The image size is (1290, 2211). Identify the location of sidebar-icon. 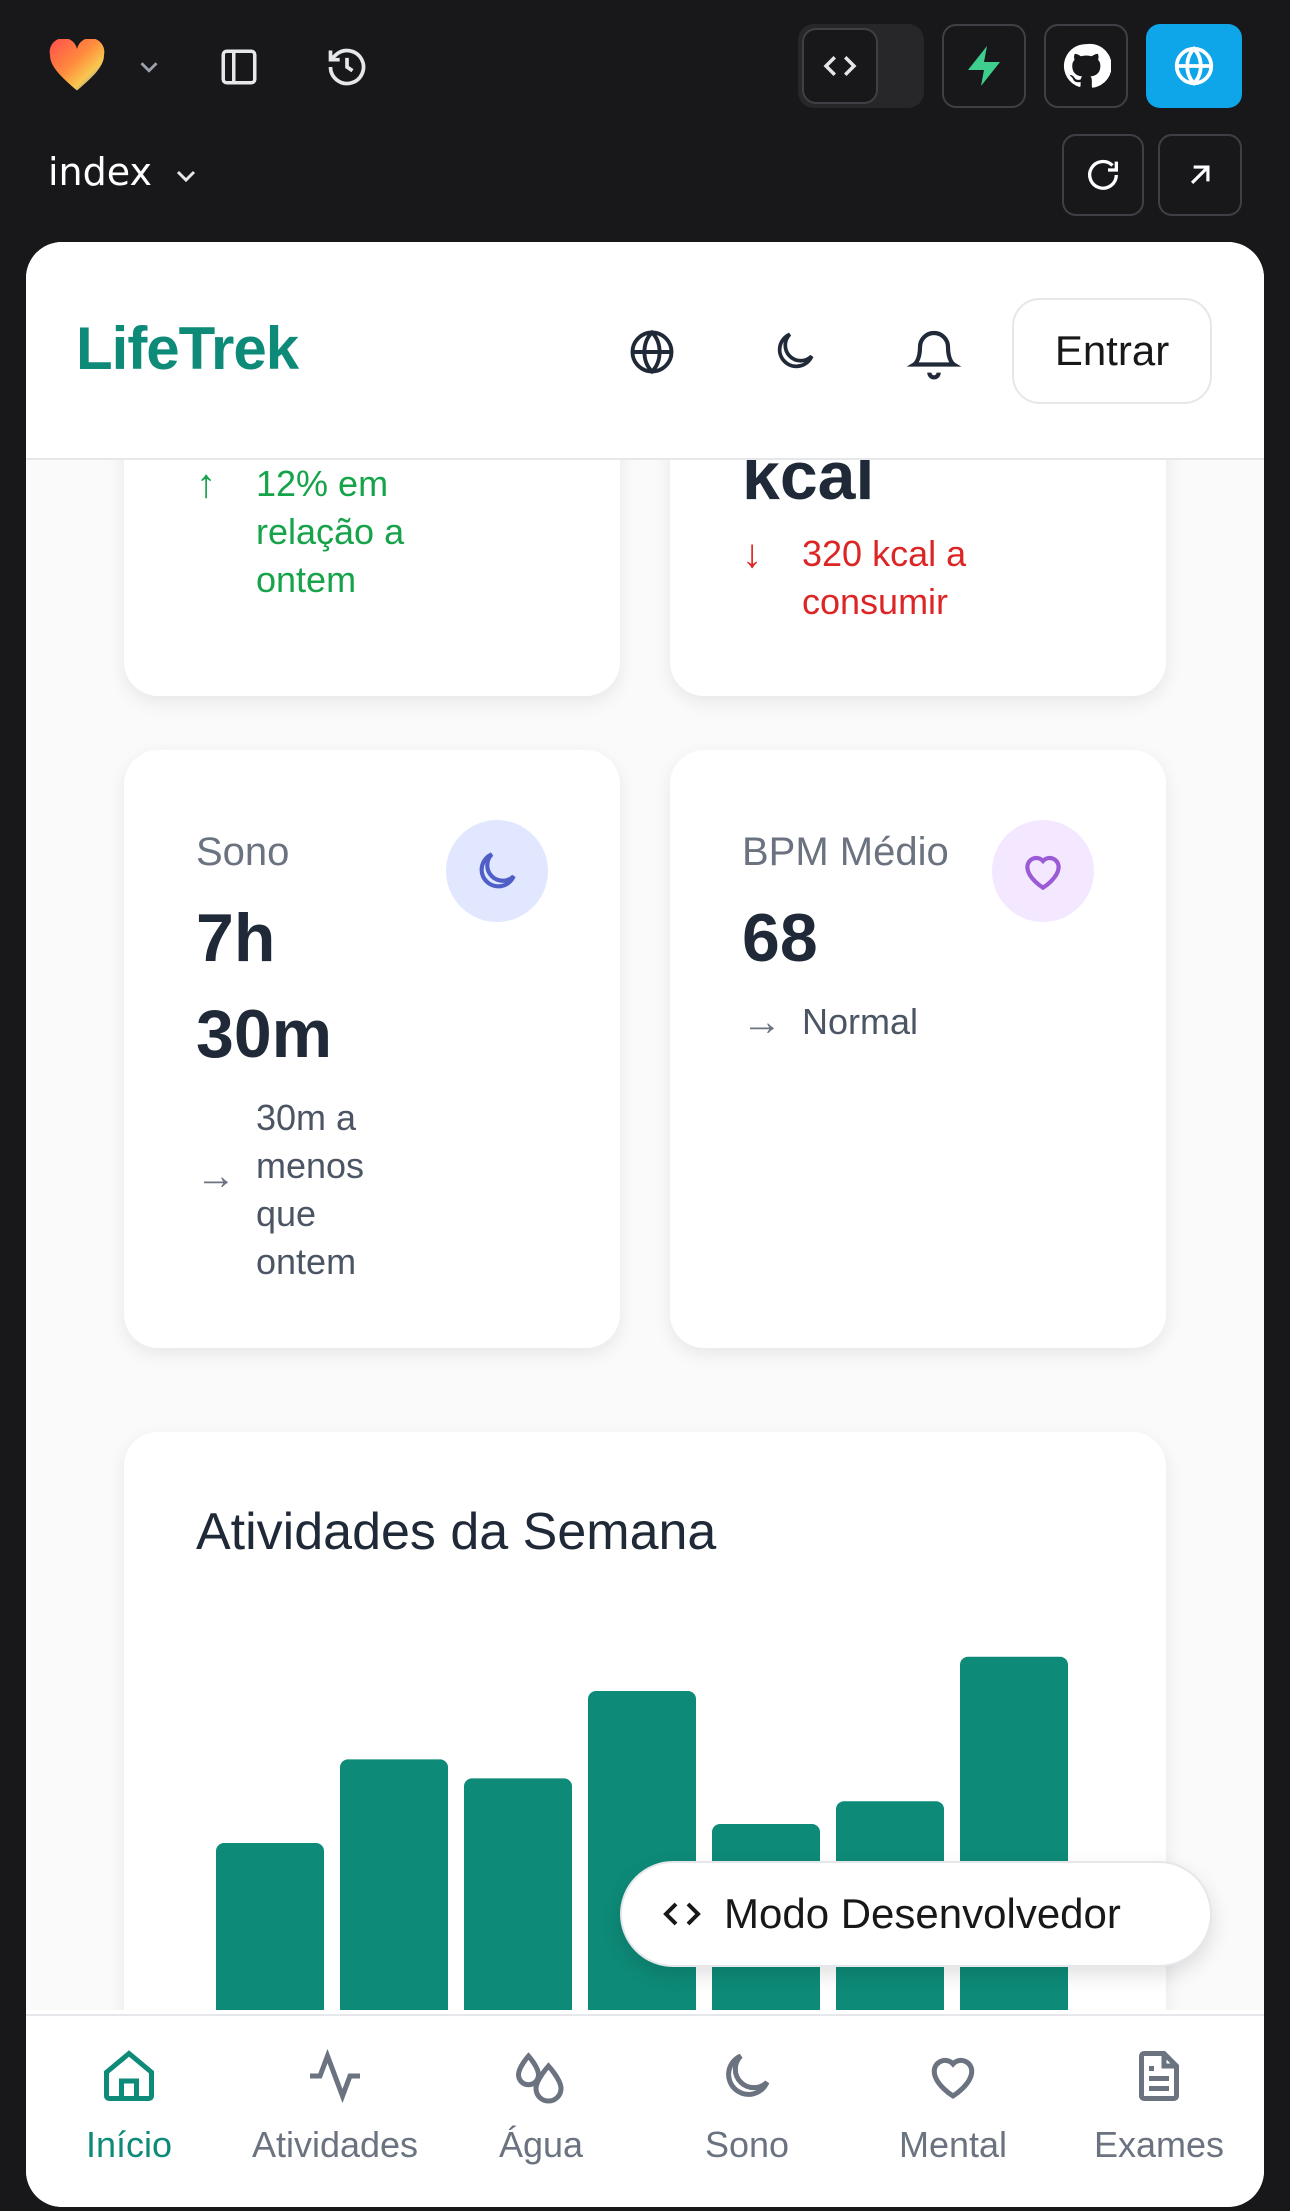
(239, 67).